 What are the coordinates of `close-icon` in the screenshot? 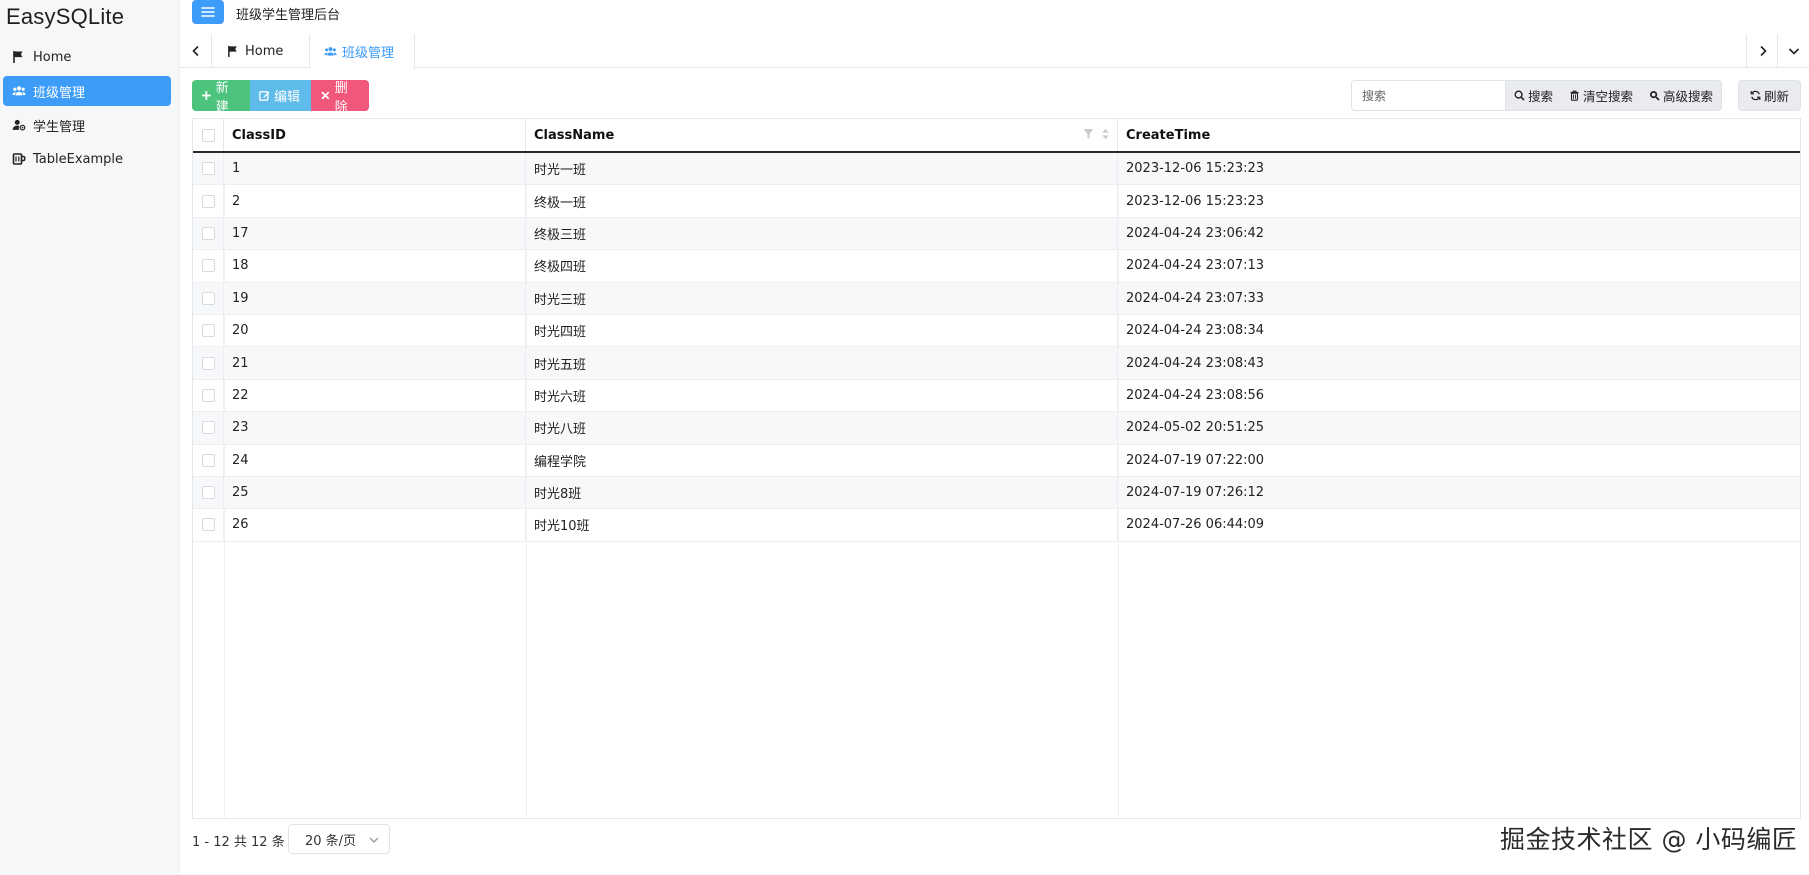 It's located at (325, 95).